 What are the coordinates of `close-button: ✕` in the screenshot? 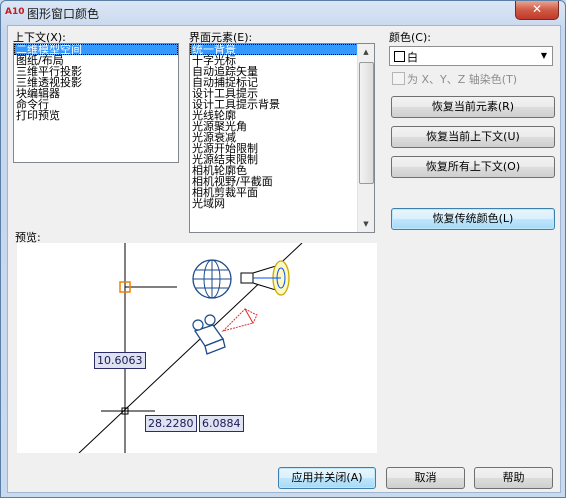 It's located at (537, 10).